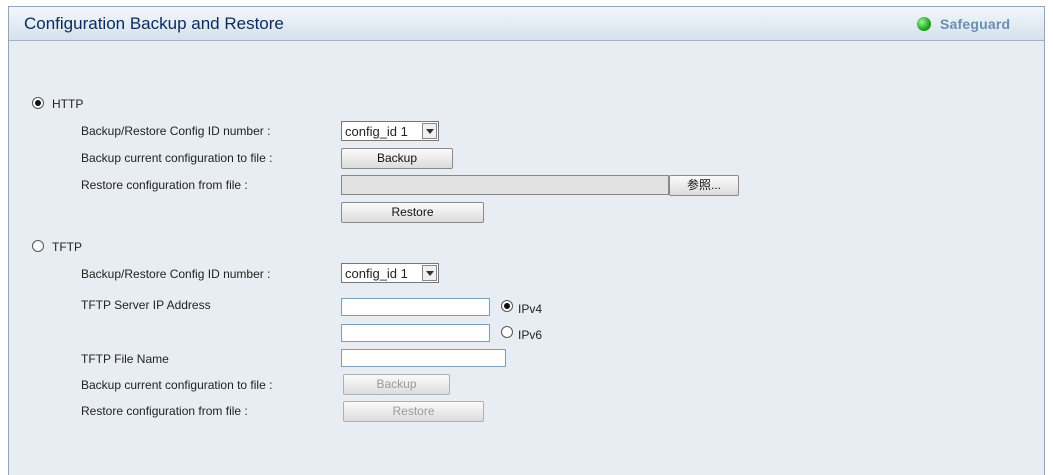  What do you see at coordinates (38, 246) in the screenshot?
I see `tftp-radio` at bounding box center [38, 246].